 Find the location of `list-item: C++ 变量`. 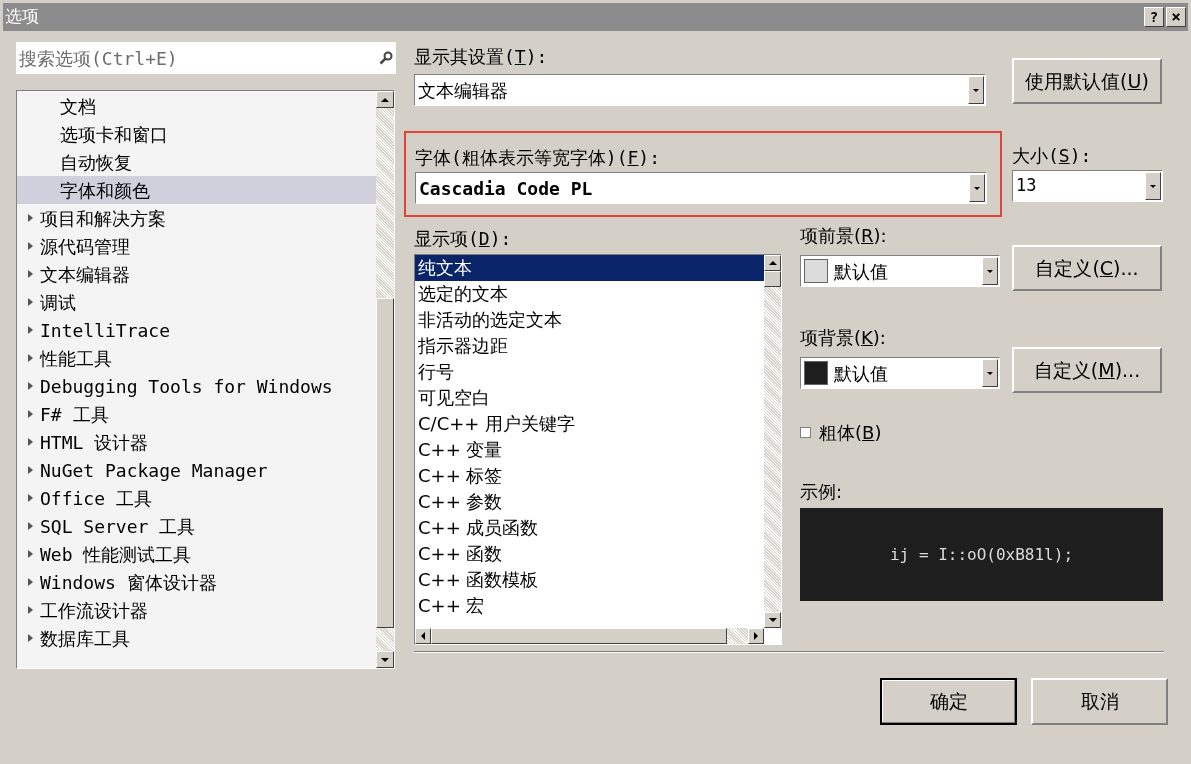

list-item: C++ 变量 is located at coordinates (589, 450).